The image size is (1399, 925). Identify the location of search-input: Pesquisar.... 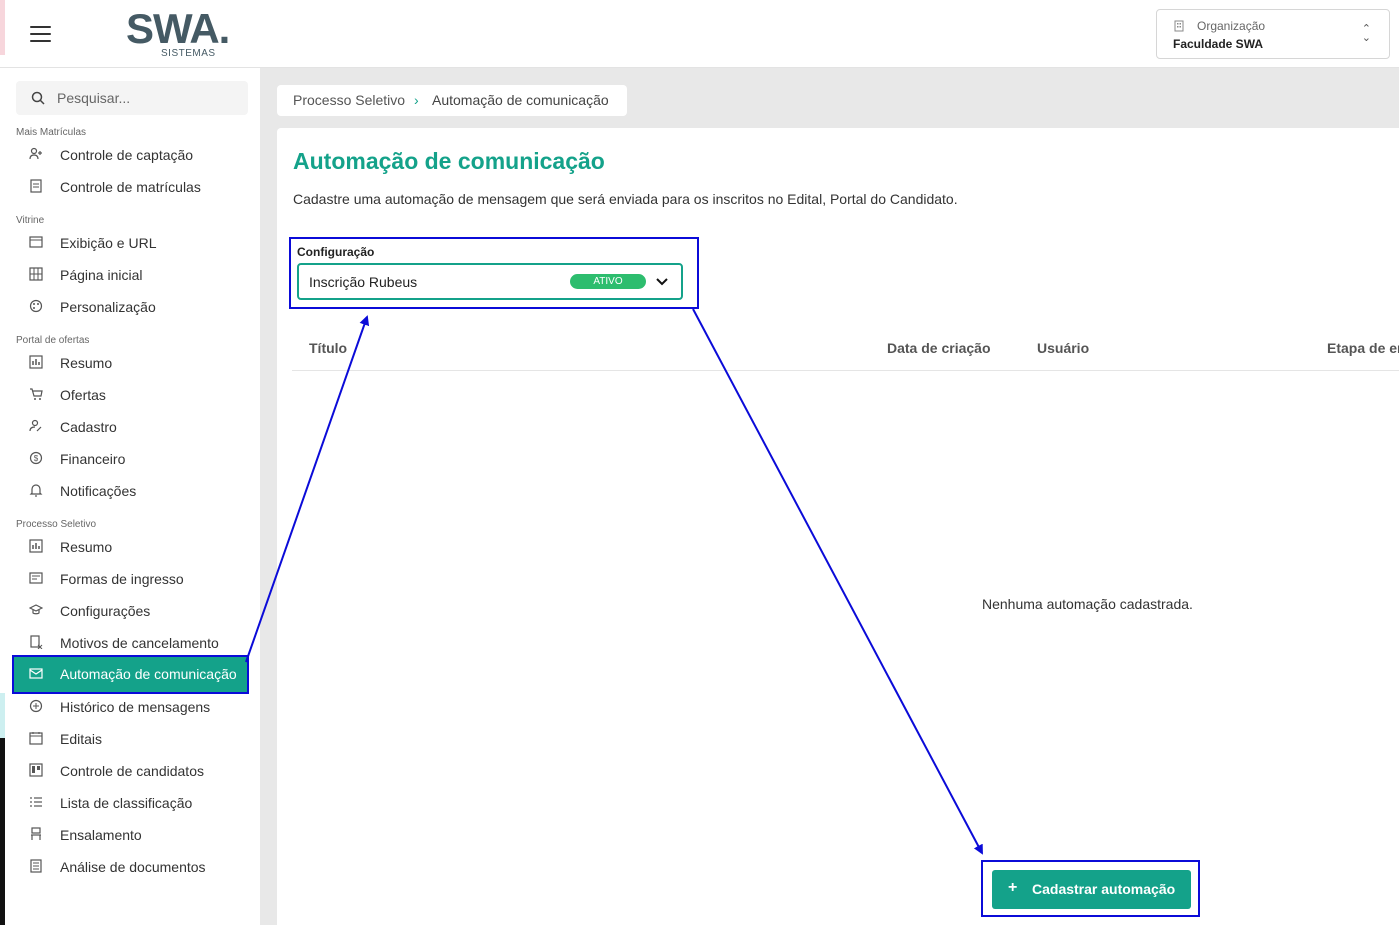
(132, 98).